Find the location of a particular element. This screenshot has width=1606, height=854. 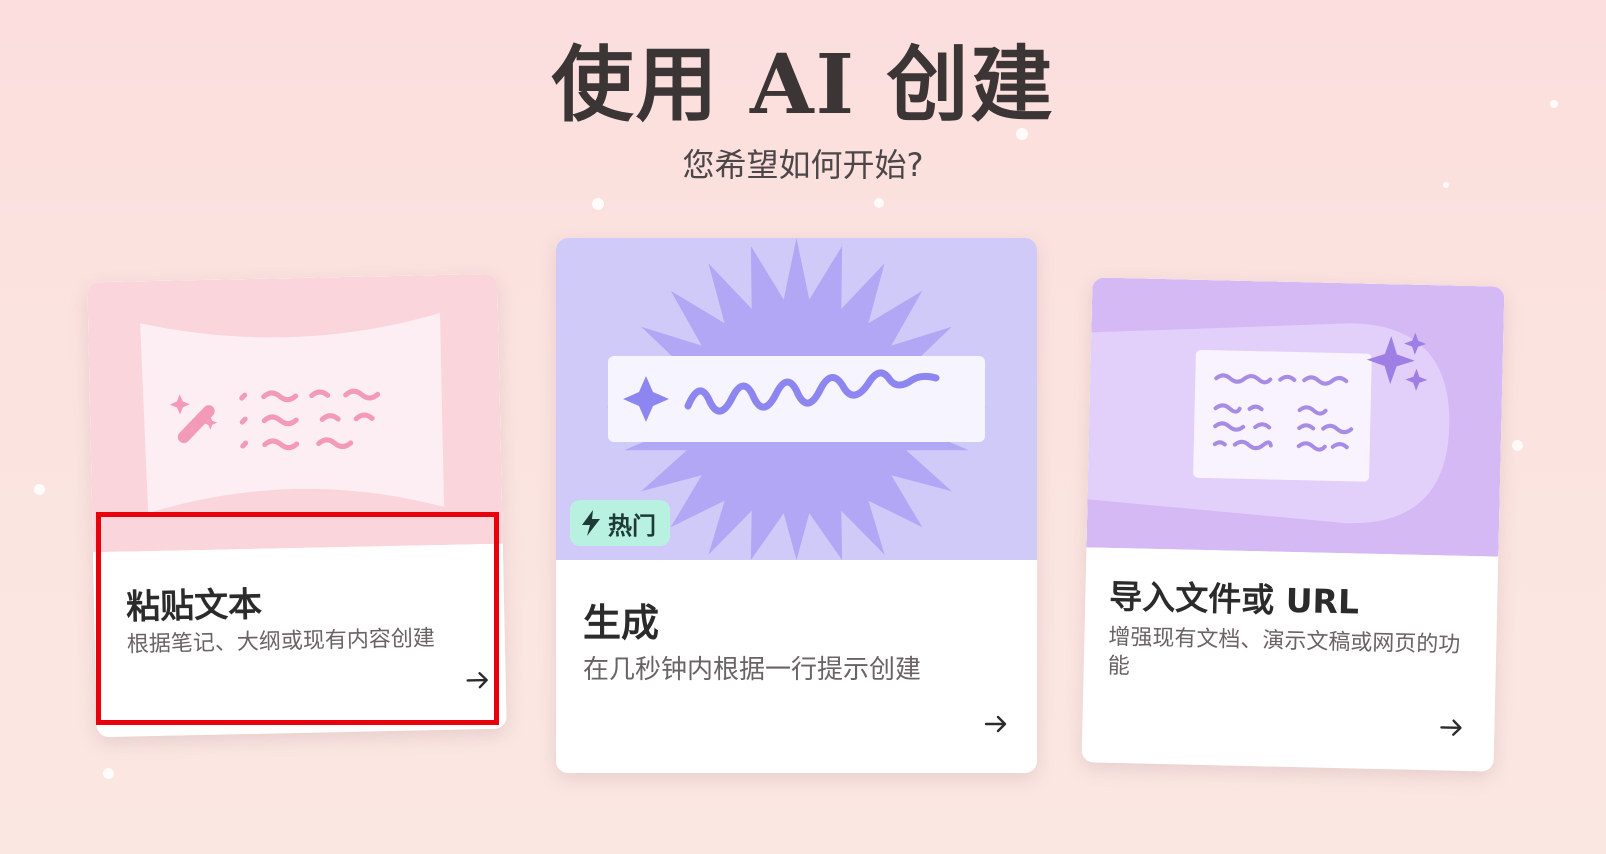

hot-badge: 热门 is located at coordinates (620, 523).